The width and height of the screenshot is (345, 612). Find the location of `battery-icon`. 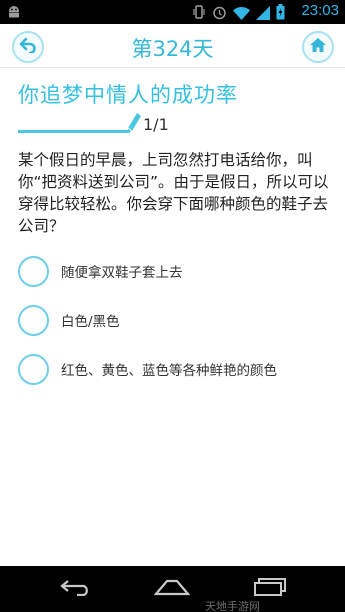

battery-icon is located at coordinates (280, 14).